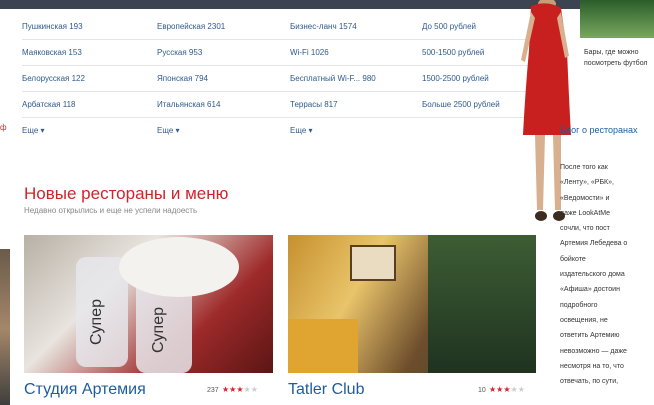 The width and height of the screenshot is (654, 405). I want to click on card-image-studiya-artemiya: Супер Супер, so click(148, 304).